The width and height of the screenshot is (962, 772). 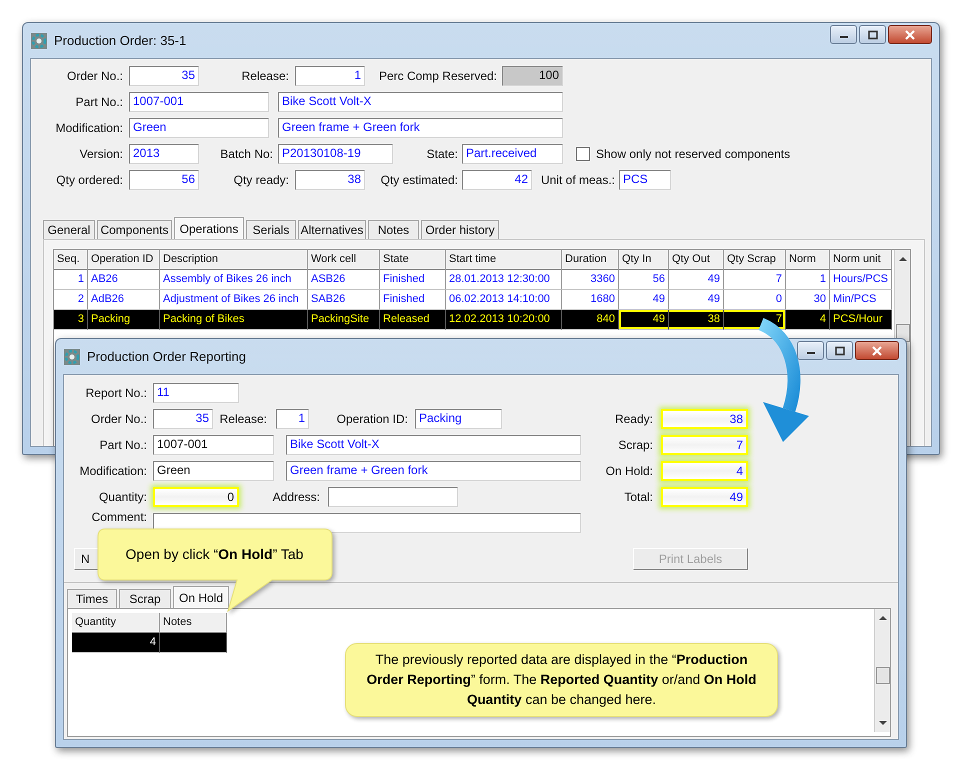 I want to click on tab: Scrap, so click(x=145, y=598).